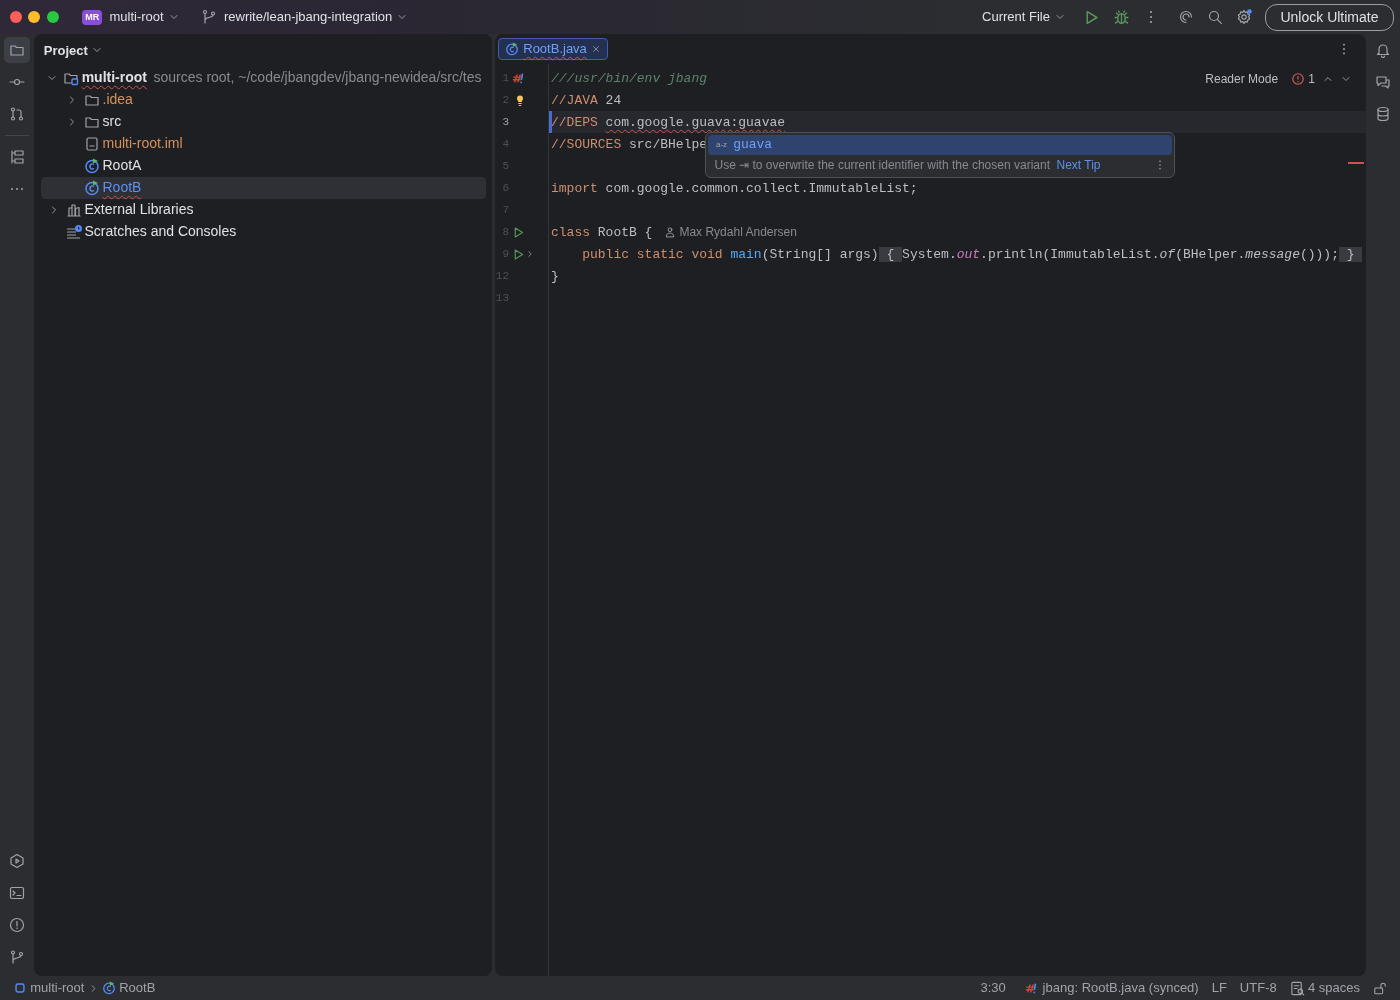  Describe the element at coordinates (1112, 988) in the screenshot. I see `jbang-status: jbang: RootB.java (synced)` at that location.